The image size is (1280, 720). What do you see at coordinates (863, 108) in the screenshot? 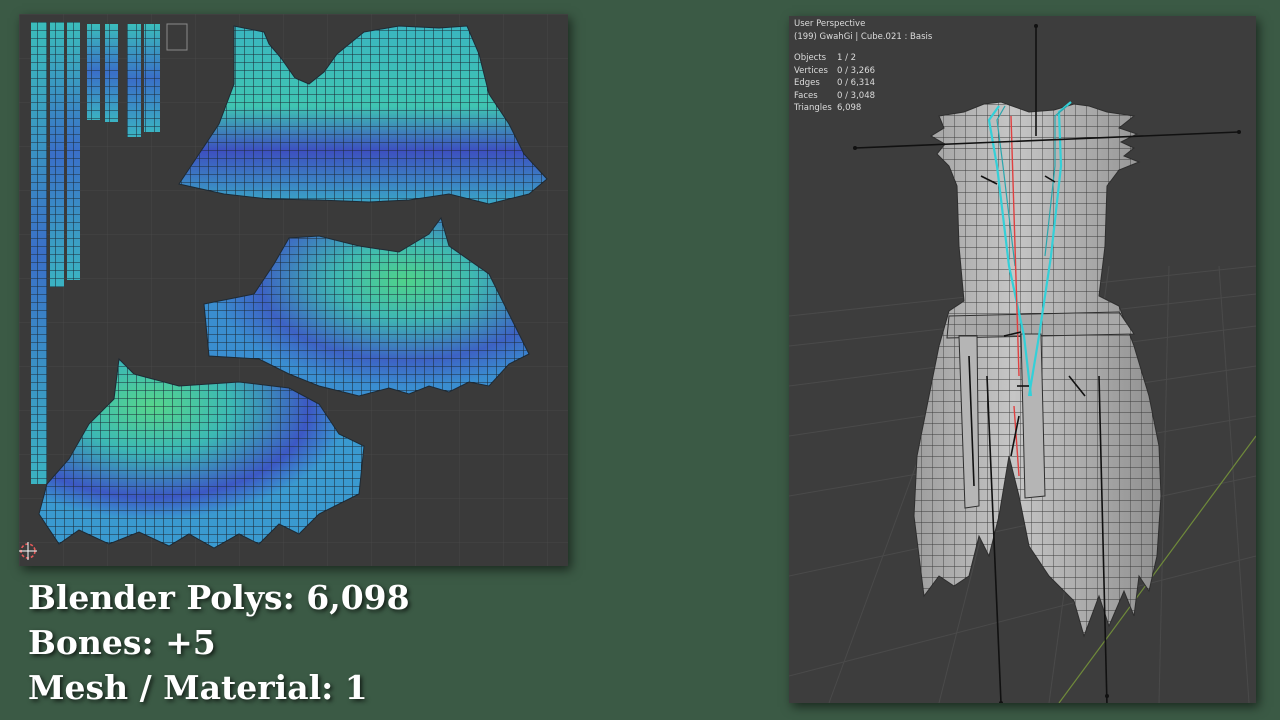
I see `stat-triangles: Triangles 6,098` at bounding box center [863, 108].